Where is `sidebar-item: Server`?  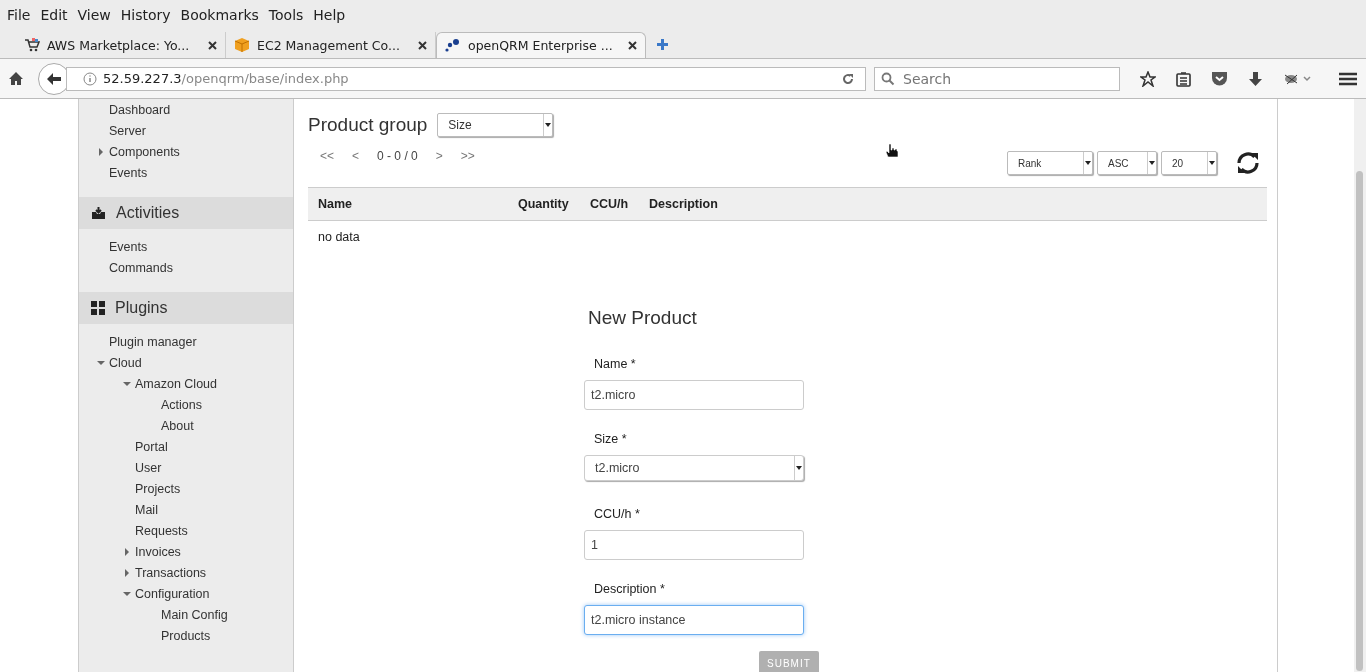
sidebar-item: Server is located at coordinates (127, 130).